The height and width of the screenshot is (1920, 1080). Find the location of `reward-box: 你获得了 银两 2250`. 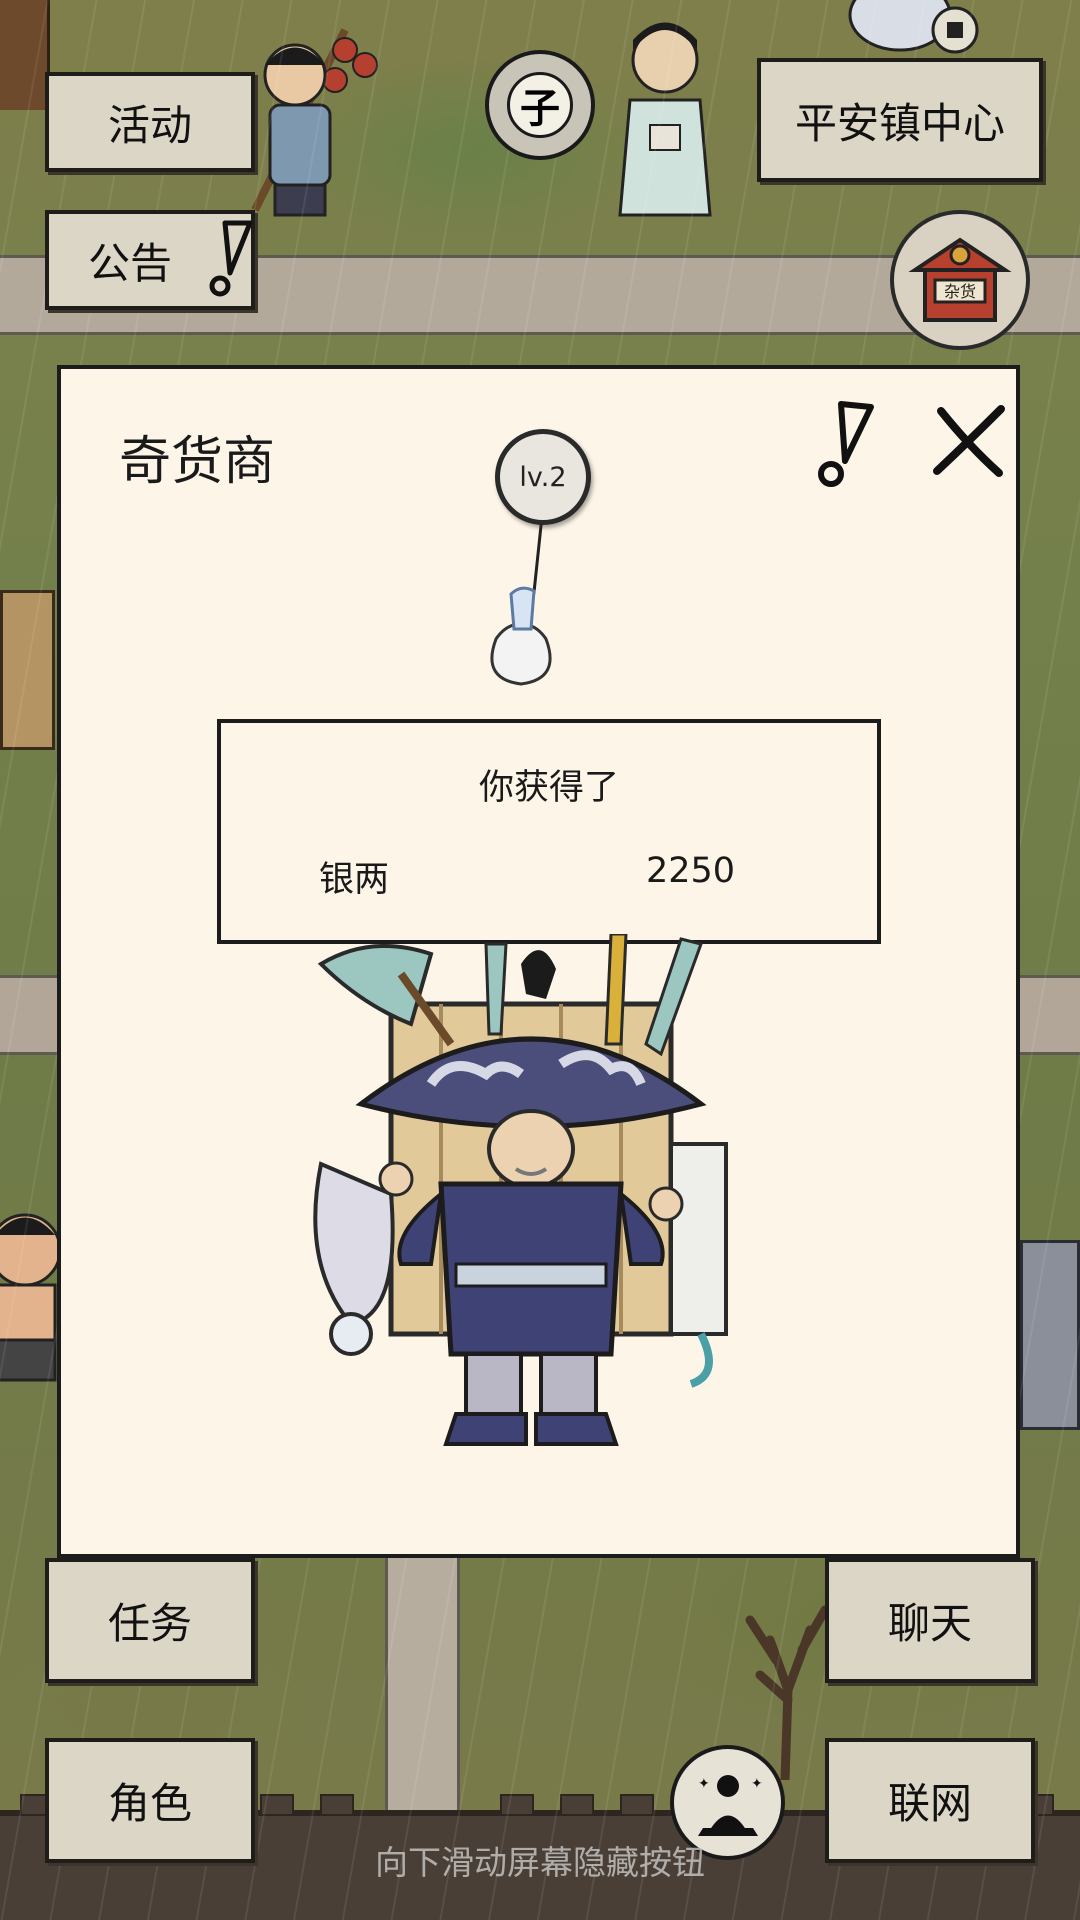

reward-box: 你获得了 银两 2250 is located at coordinates (549, 831).